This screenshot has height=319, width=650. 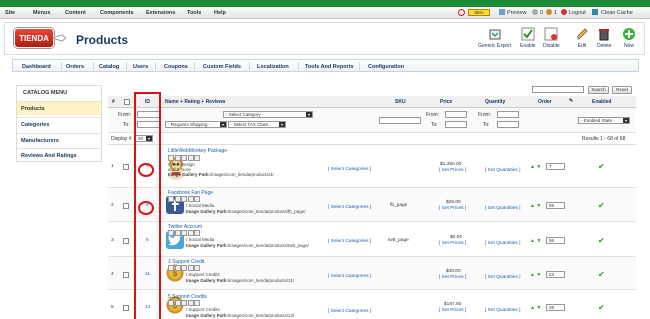 I want to click on messages-count: 0, so click(x=541, y=13).